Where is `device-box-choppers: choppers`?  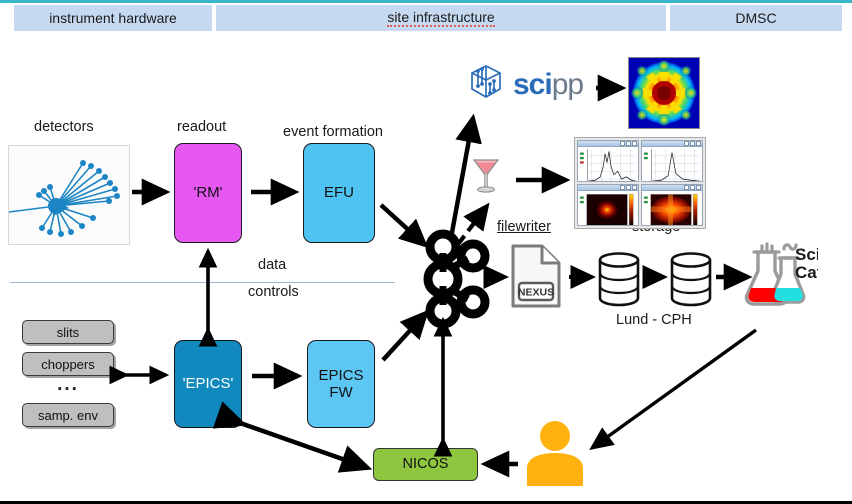
device-box-choppers: choppers is located at coordinates (68, 364).